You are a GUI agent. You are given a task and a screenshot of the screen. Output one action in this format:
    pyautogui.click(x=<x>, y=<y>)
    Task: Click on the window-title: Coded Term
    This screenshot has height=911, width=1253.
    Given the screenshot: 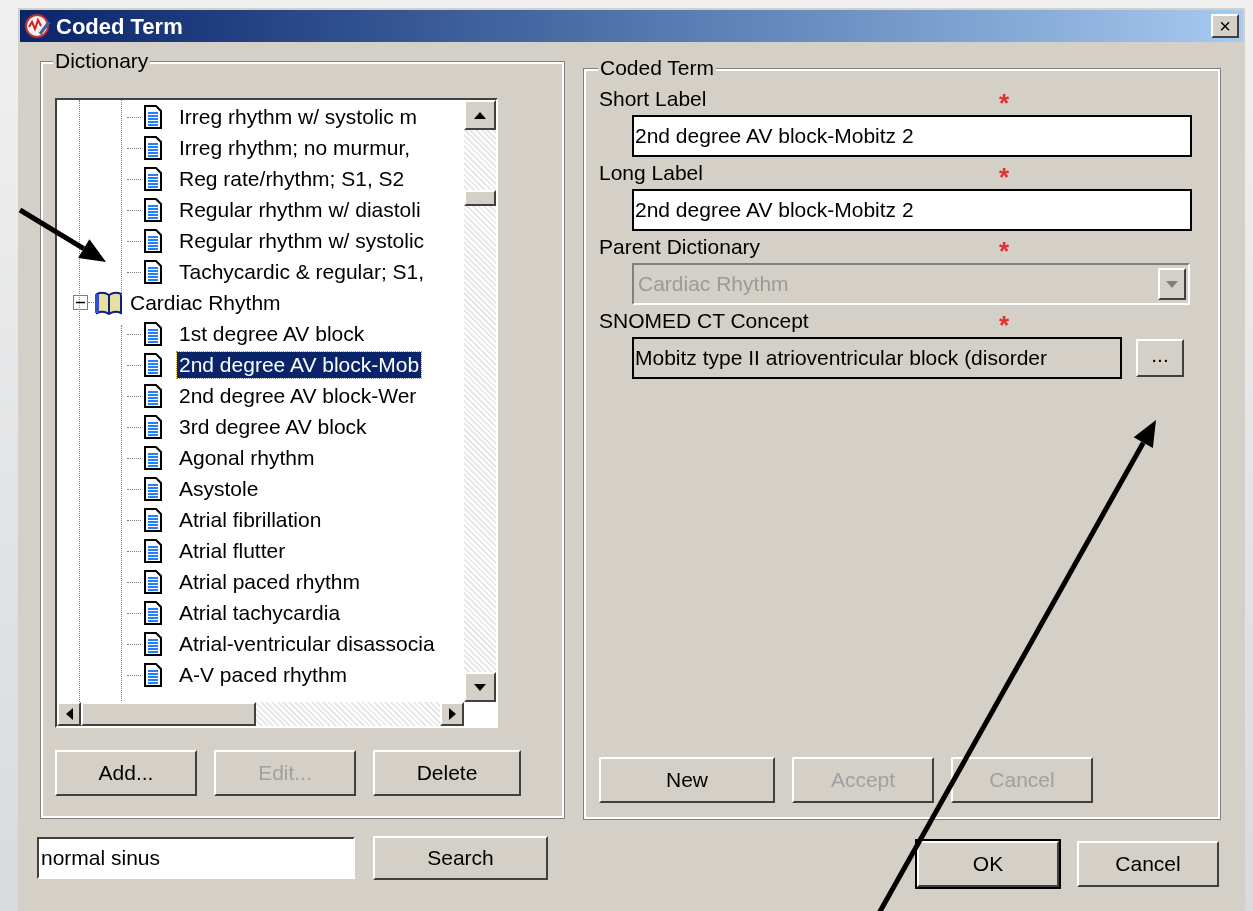 What is the action you would take?
    pyautogui.click(x=119, y=26)
    